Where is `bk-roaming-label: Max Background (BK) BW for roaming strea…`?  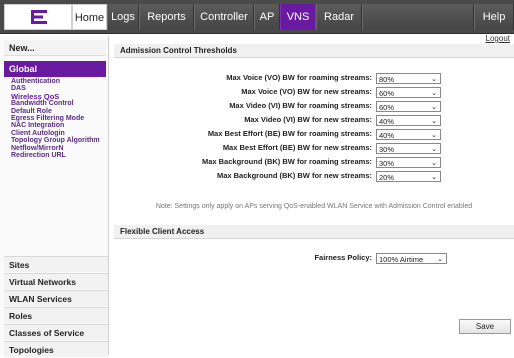 bk-roaming-label: Max Background (BK) BW for roaming strea… is located at coordinates (286, 161).